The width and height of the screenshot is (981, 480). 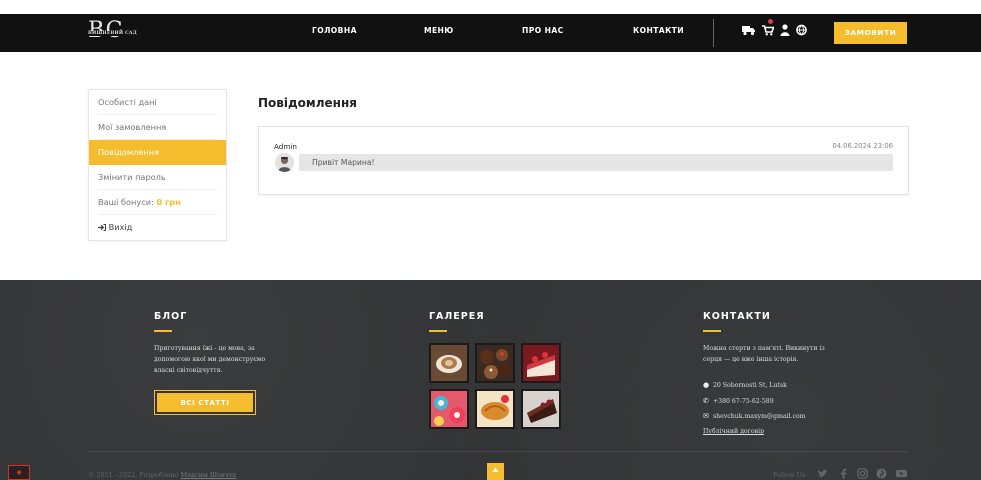 I want to click on sidebar-item-bonuses: Ваші бонуси: 0 грн, so click(x=157, y=202).